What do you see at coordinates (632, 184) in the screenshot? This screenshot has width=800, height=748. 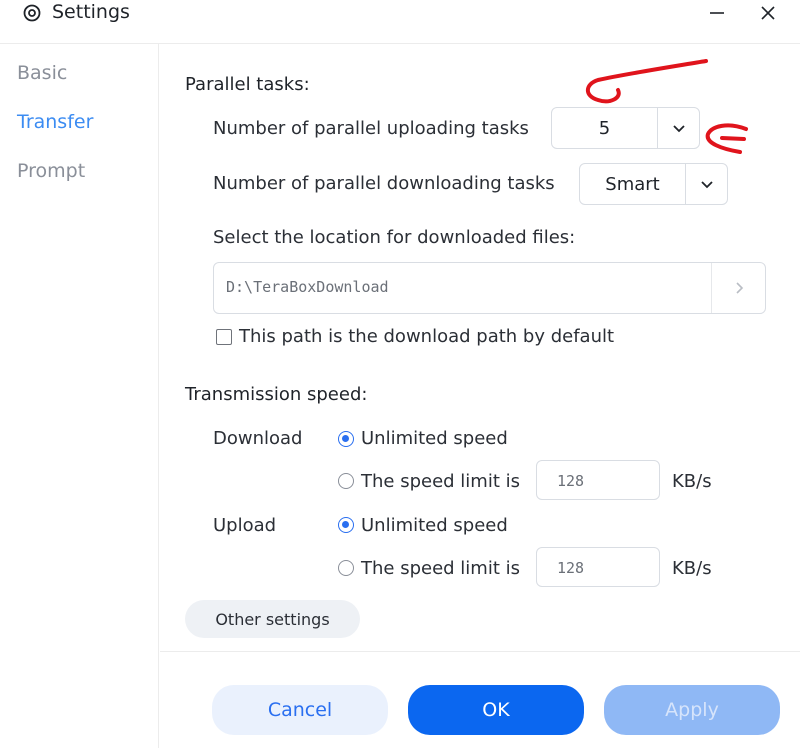 I see `download-tasks-value: Smart` at bounding box center [632, 184].